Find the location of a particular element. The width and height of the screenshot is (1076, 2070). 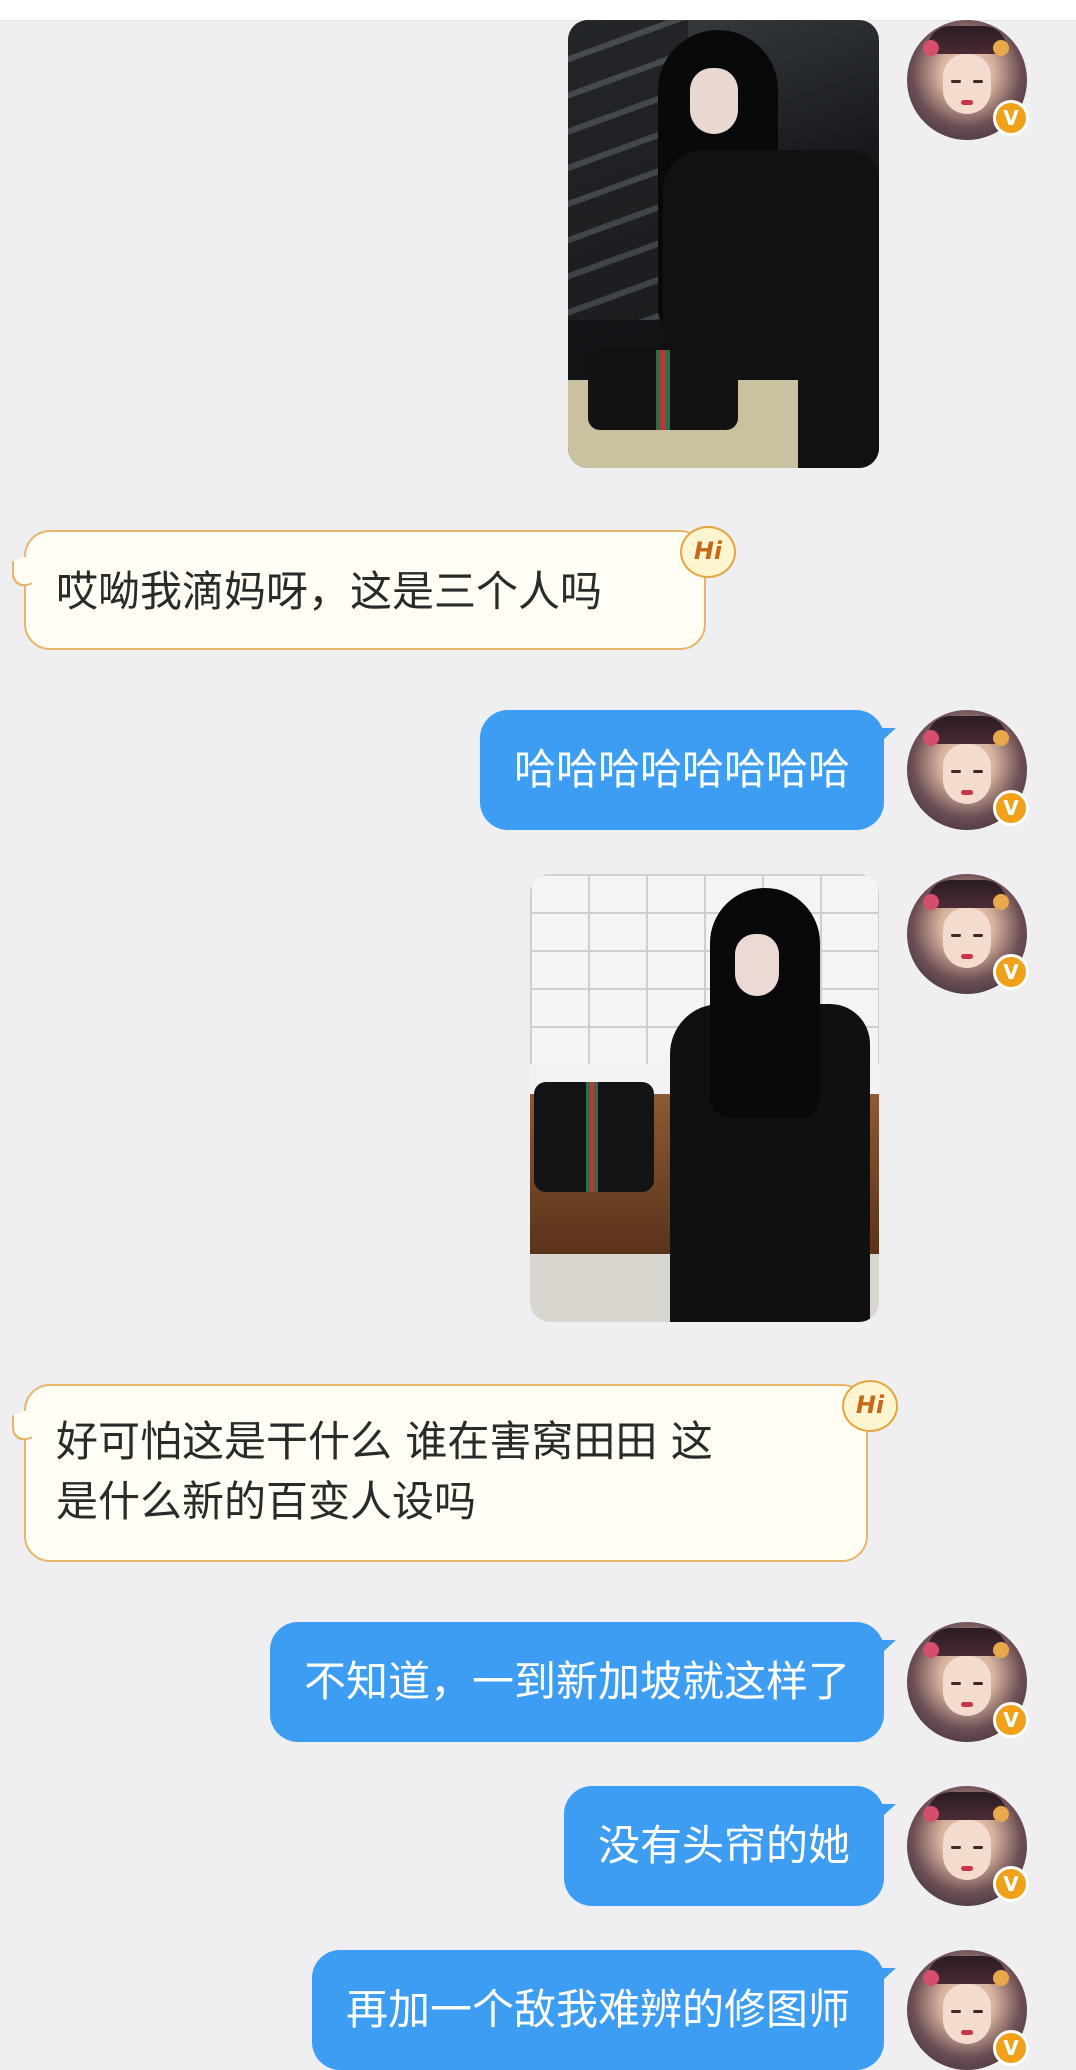

message-text-line: 好可怕这是干什么 谁在害窝田田 这 is located at coordinates (384, 1441).